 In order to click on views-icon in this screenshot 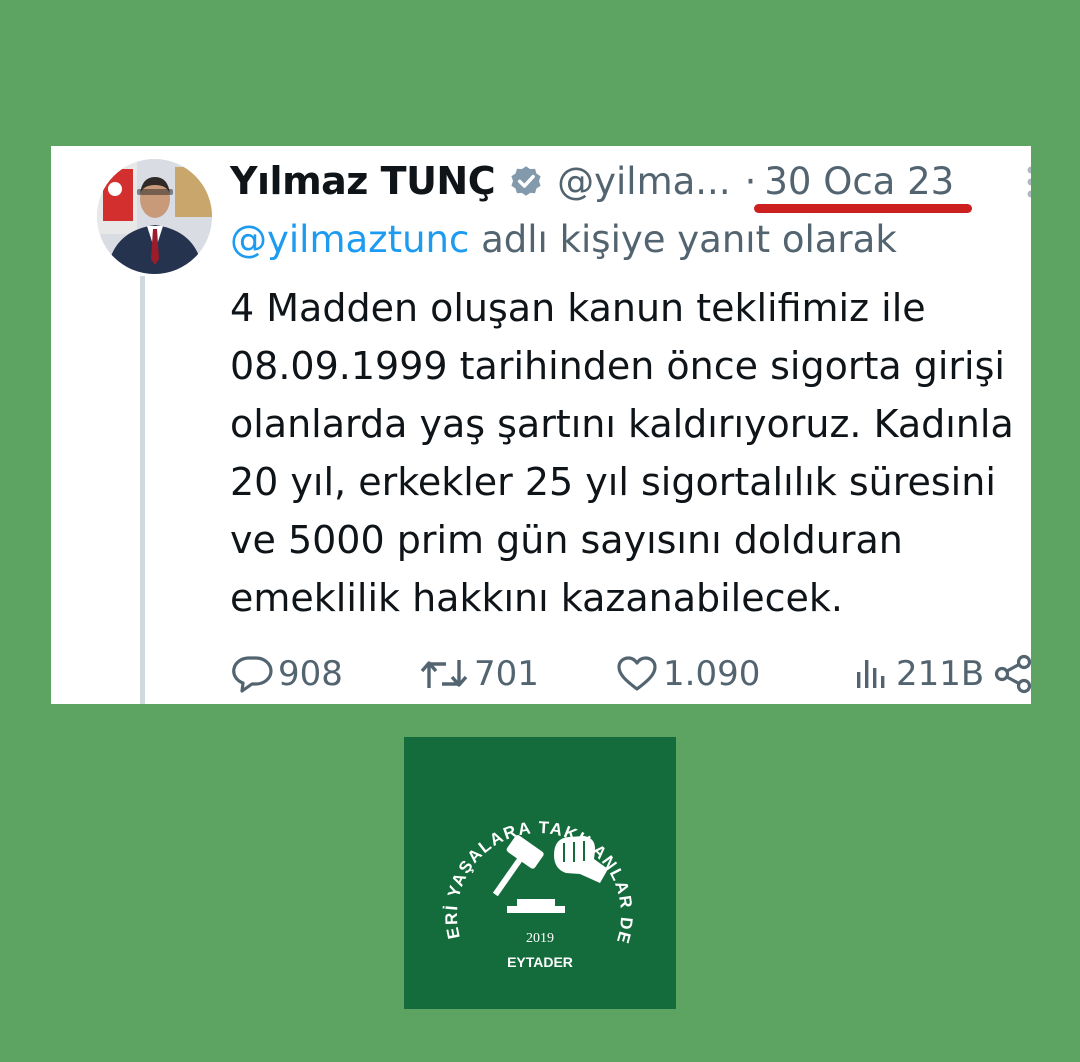, I will do `click(872, 674)`.